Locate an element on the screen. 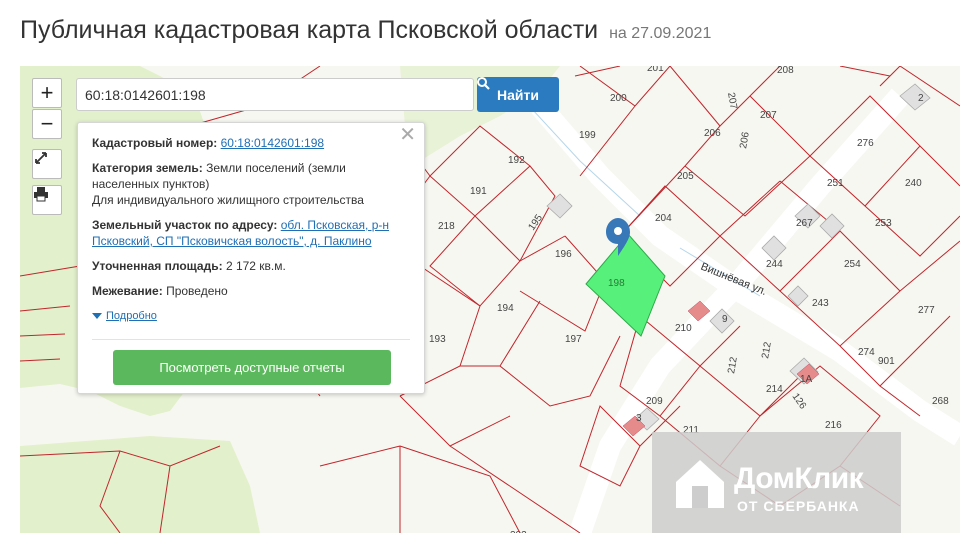  forest-area is located at coordinates (140, 484).